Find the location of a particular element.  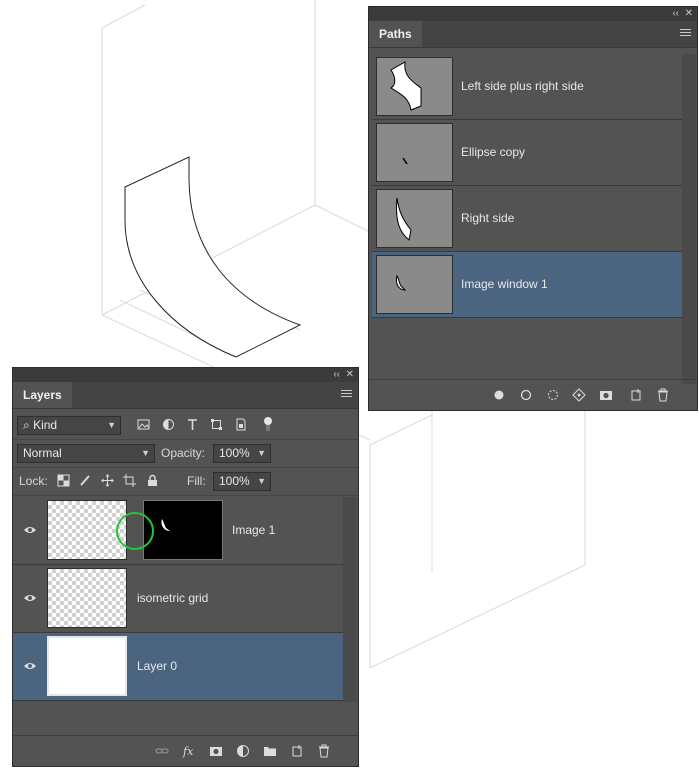

load-selection-icon is located at coordinates (553, 395).